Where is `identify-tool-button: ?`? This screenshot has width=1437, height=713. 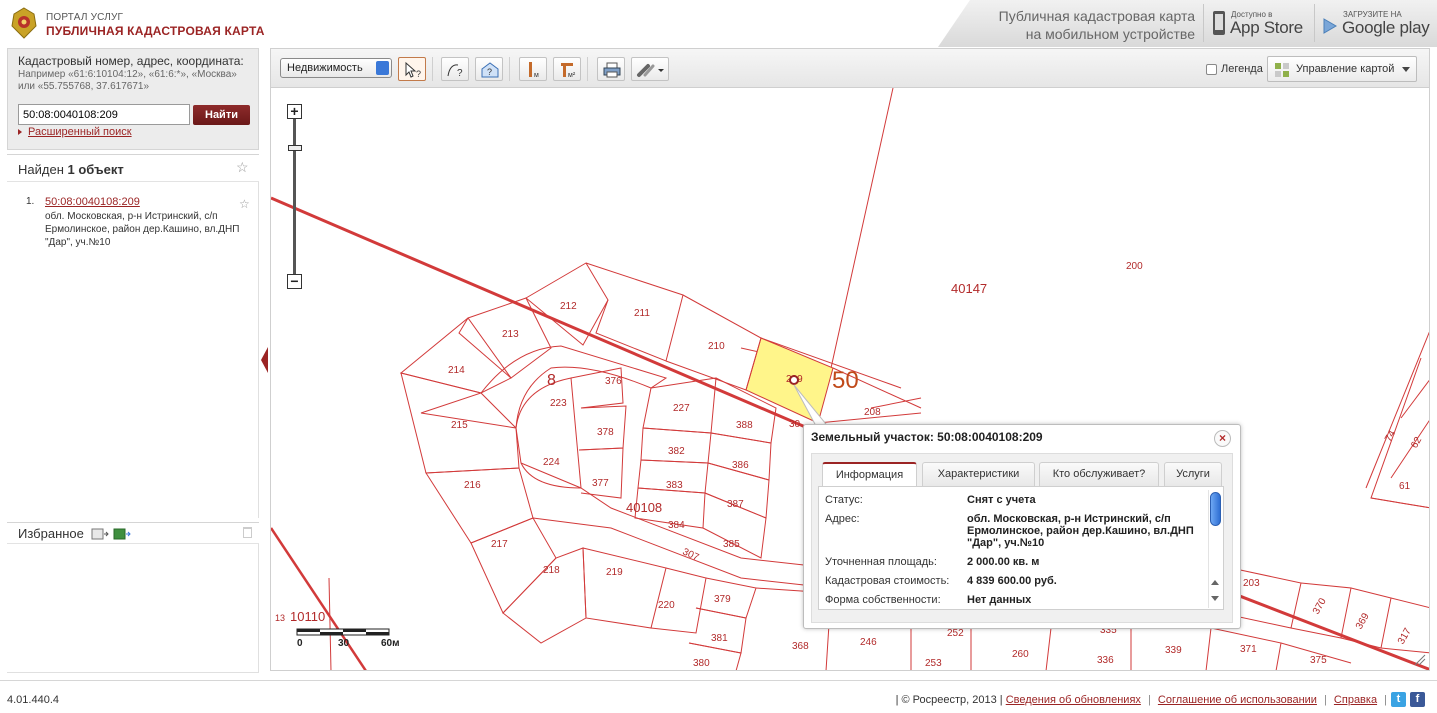 identify-tool-button: ? is located at coordinates (412, 69).